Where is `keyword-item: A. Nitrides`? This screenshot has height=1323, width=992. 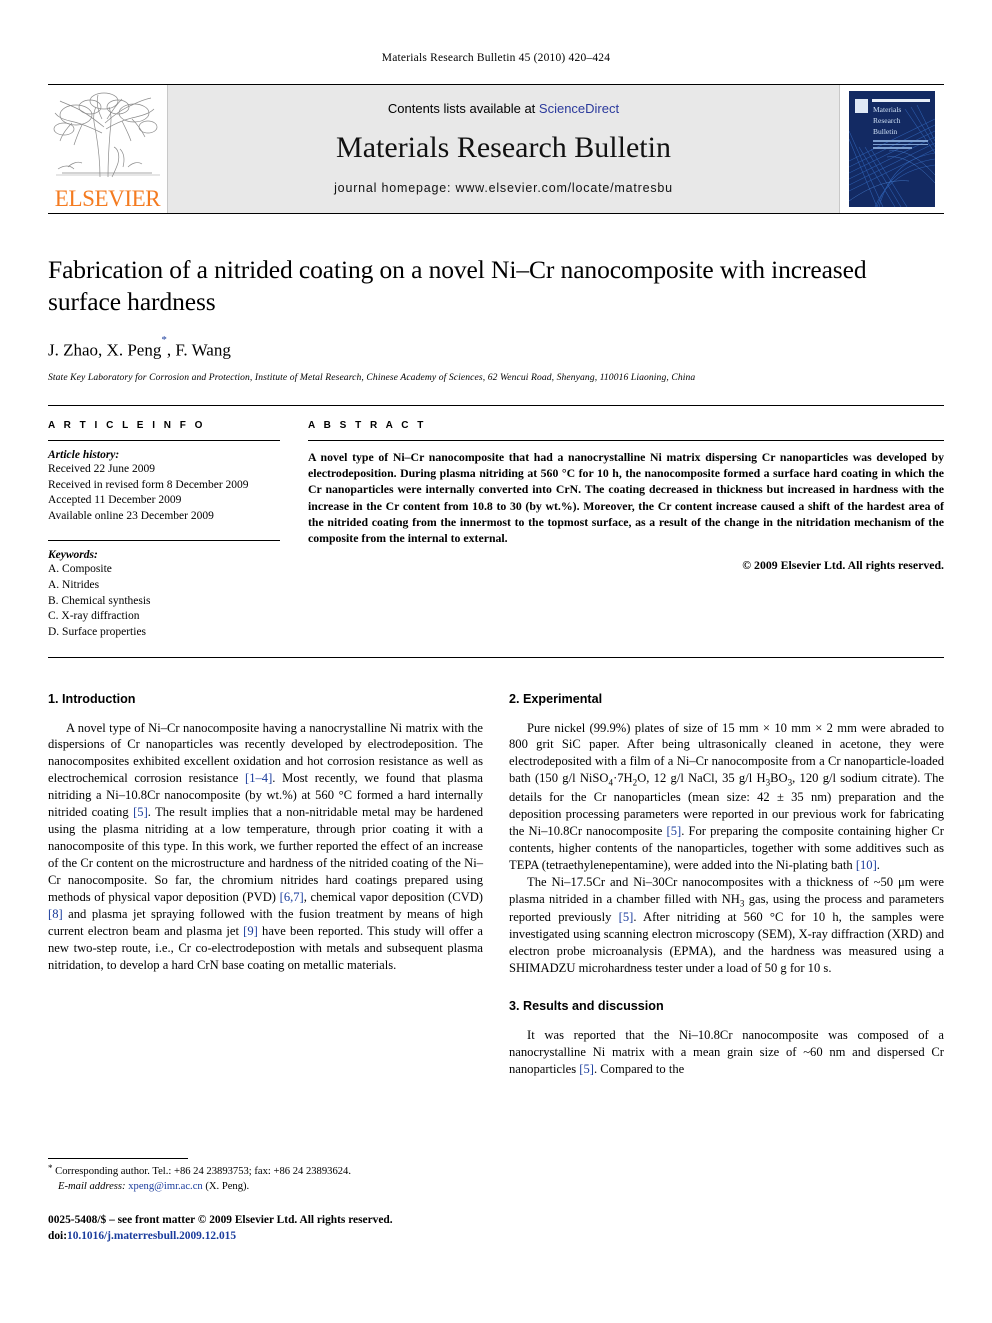 keyword-item: A. Nitrides is located at coordinates (74, 585).